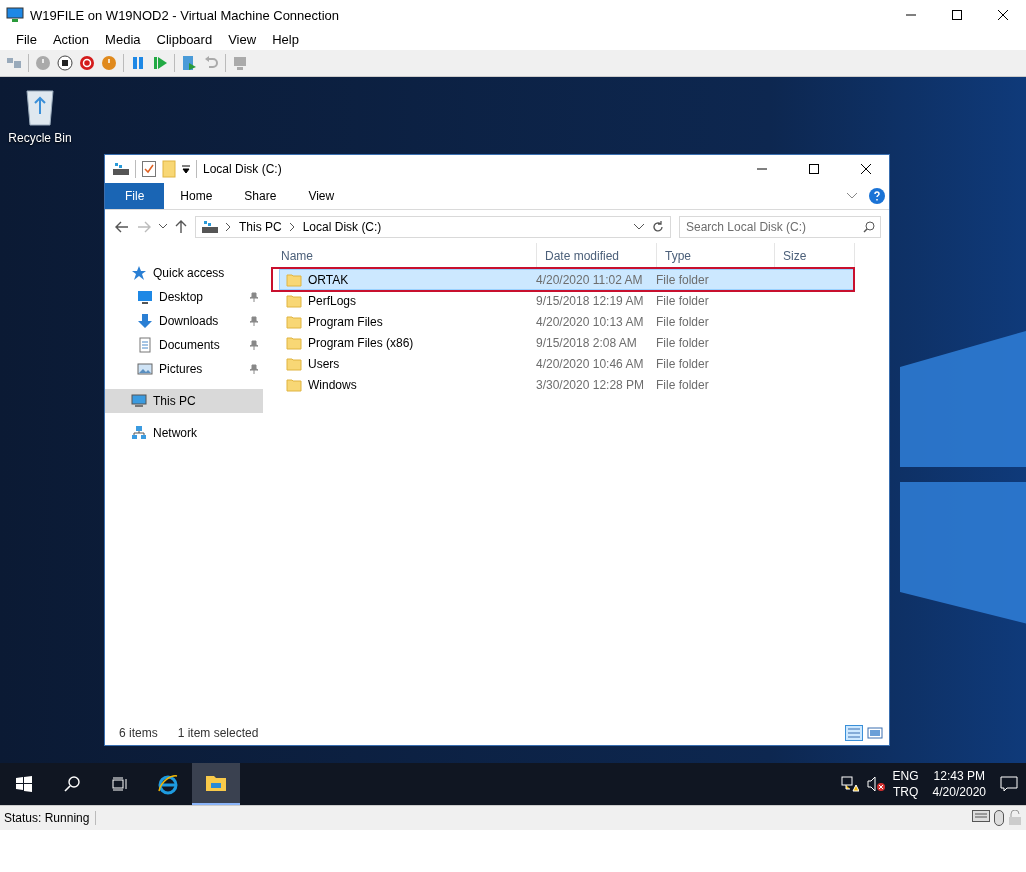 This screenshot has width=1026, height=872. I want to click on date-modified: 4/20/2020 10:46 AM, so click(590, 363).